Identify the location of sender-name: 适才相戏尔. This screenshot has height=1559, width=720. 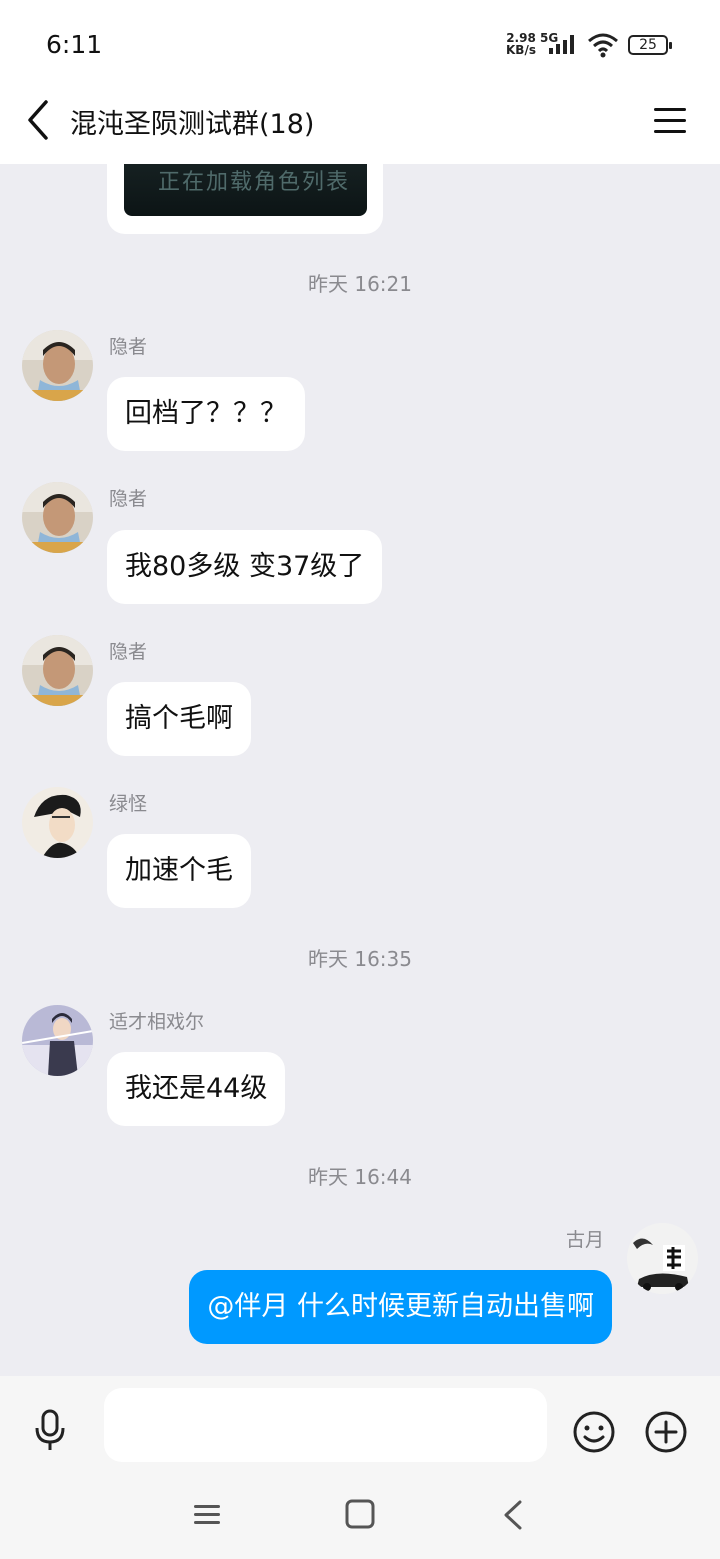
(157, 1022).